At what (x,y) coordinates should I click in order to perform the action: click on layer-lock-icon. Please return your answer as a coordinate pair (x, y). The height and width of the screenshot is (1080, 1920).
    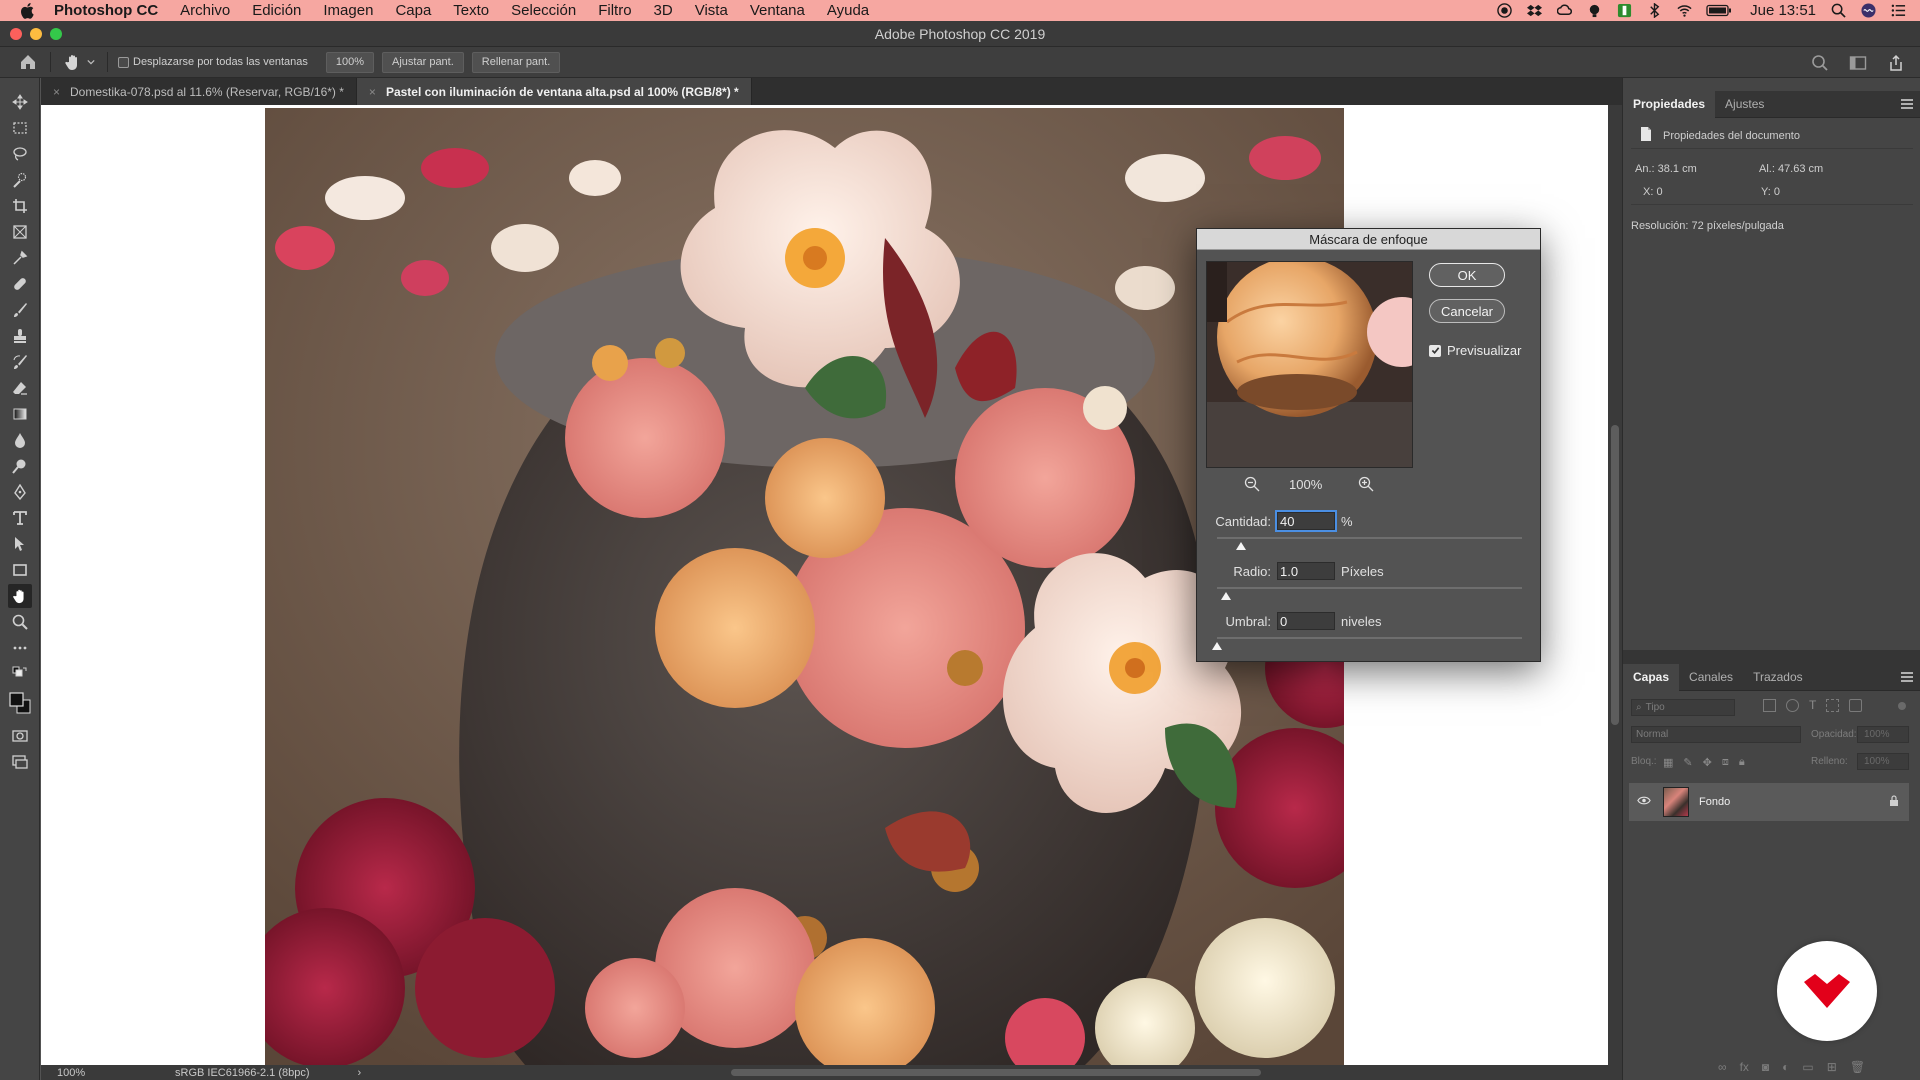
    Looking at the image, I should click on (1894, 801).